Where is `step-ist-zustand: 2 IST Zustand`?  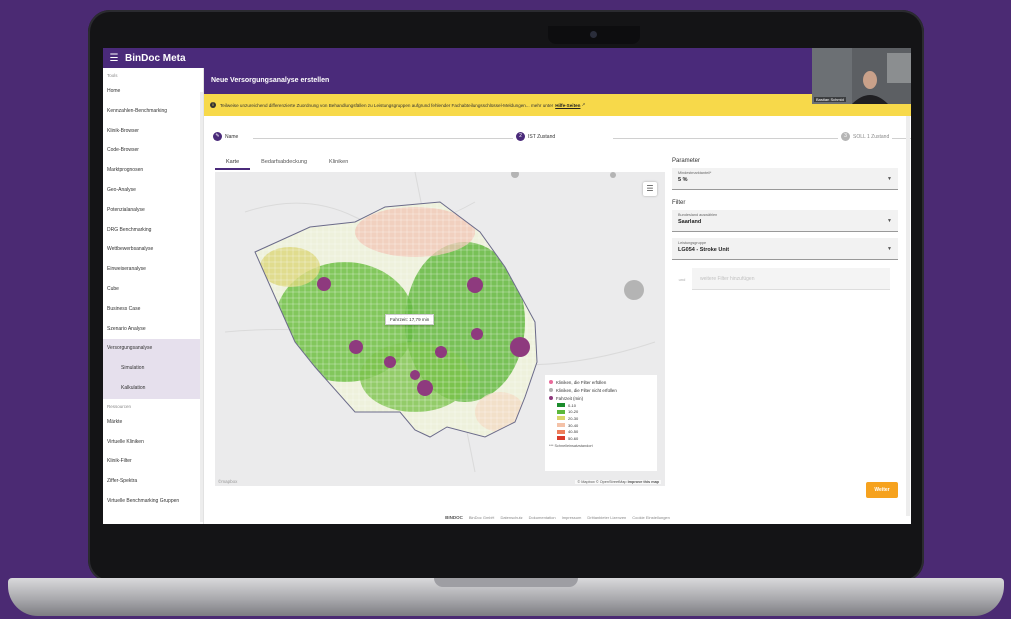
step-ist-zustand: 2 IST Zustand is located at coordinates (536, 136).